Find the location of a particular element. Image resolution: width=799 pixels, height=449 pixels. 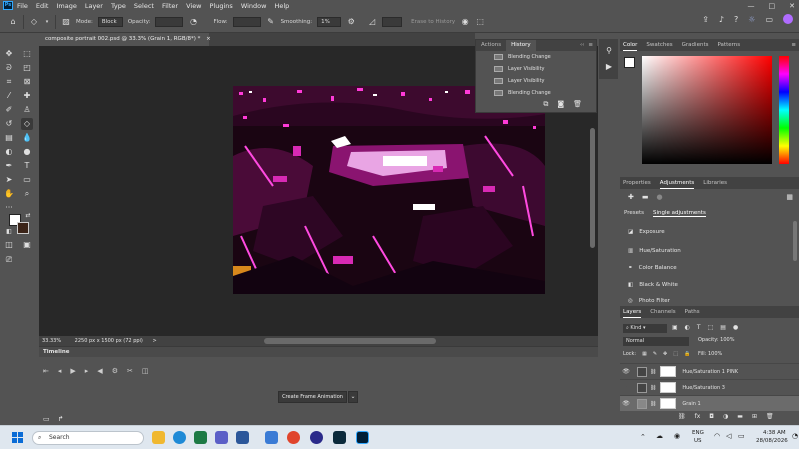

bell-icon: ♪ is located at coordinates (721, 19).